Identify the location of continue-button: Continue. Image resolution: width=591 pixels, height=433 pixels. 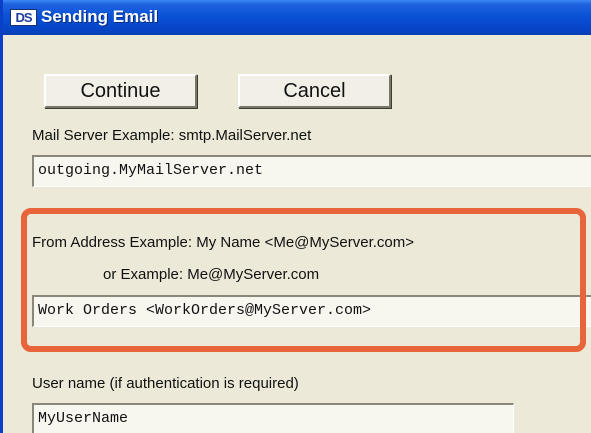
(120, 91).